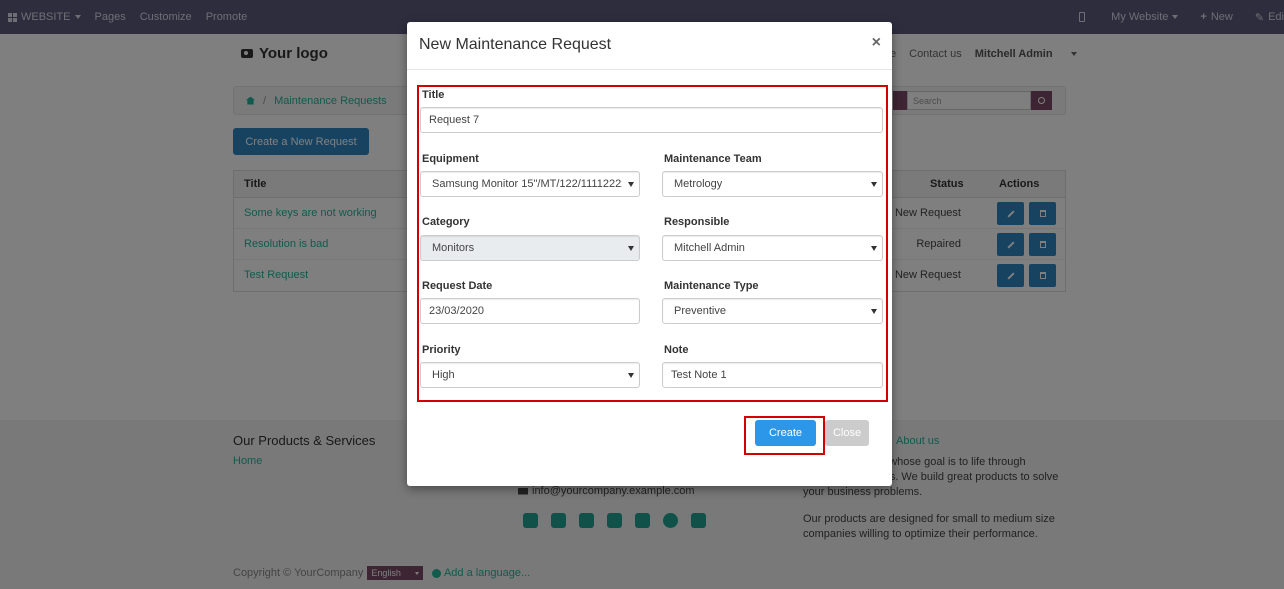 This screenshot has width=1284, height=589. I want to click on responsible-value: Mitchell Admin, so click(709, 248).